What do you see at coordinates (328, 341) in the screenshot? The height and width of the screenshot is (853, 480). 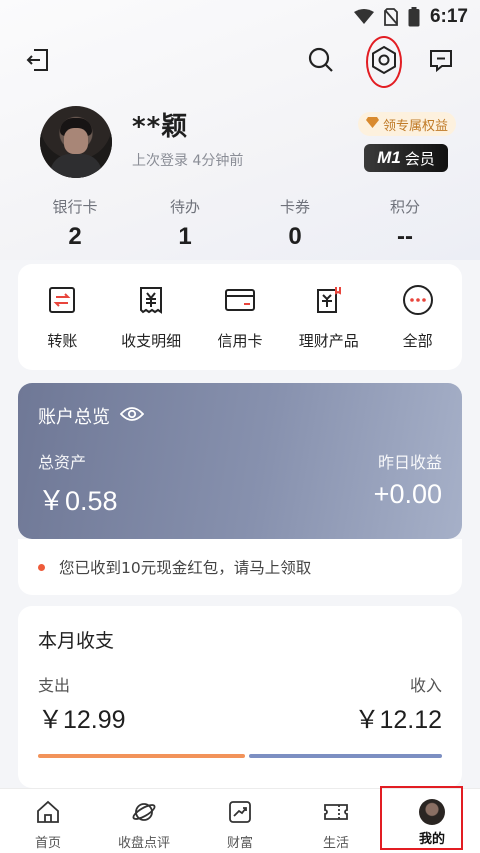 I see `quick-action-label: 理财产品` at bounding box center [328, 341].